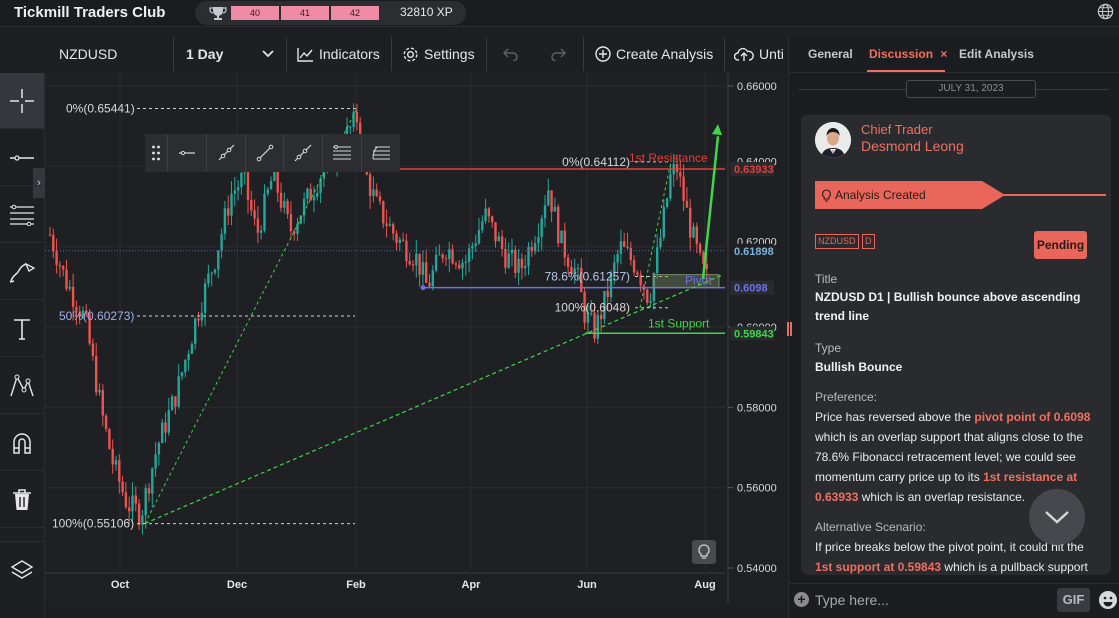  I want to click on tab-discussion: Discussion ×, so click(908, 54).